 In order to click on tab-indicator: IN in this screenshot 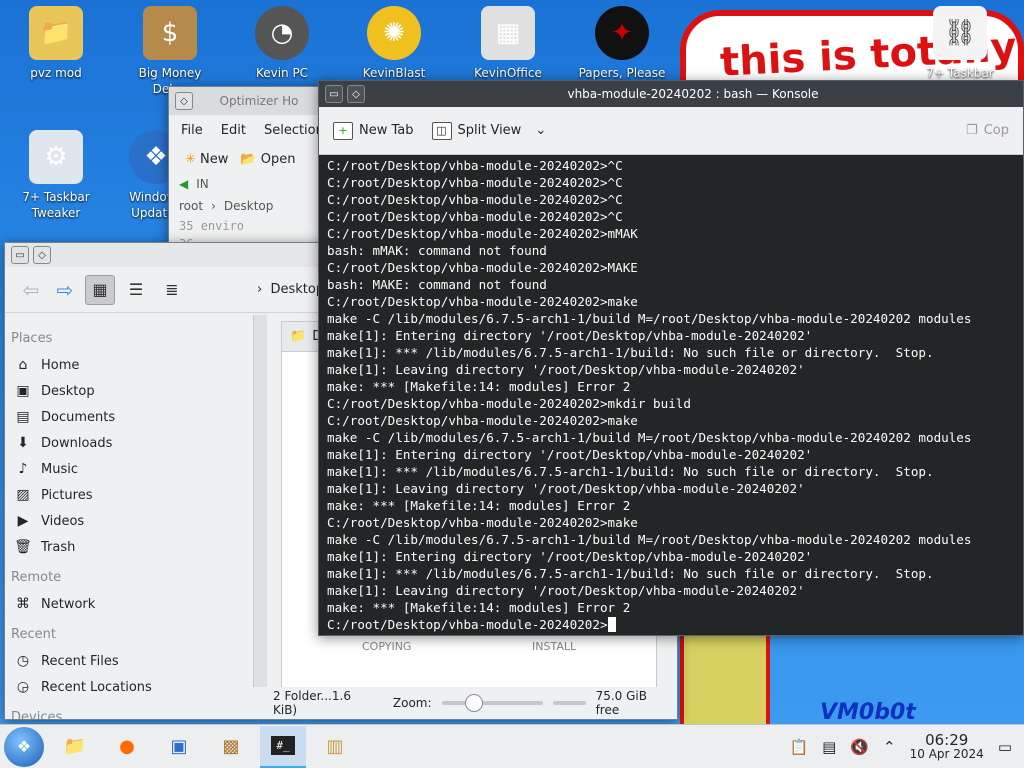, I will do `click(202, 184)`.